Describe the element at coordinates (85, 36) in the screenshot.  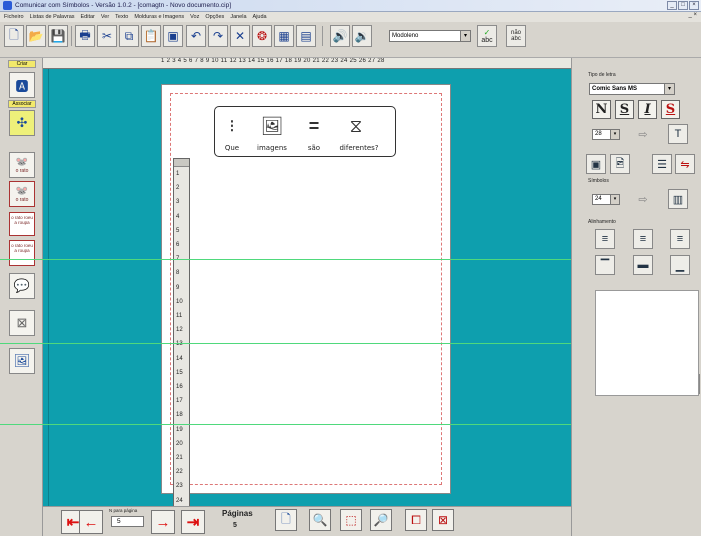
I see `print-icon: 🖶` at that location.